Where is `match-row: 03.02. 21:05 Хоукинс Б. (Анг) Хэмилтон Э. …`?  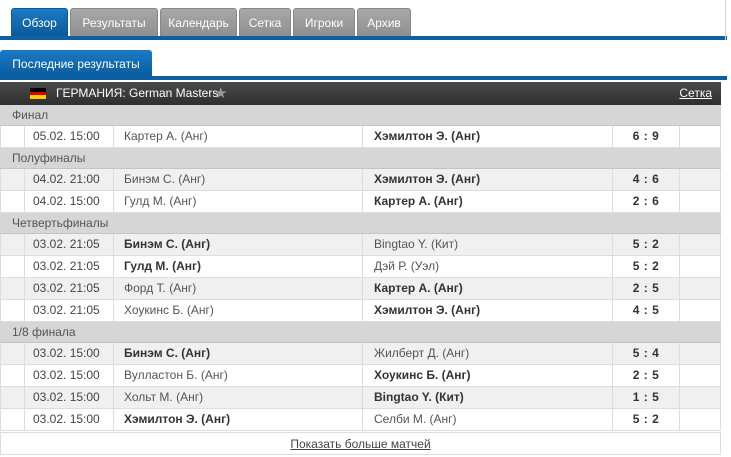 match-row: 03.02. 21:05 Хоукинс Б. (Анг) Хэмилтон Э. … is located at coordinates (360, 311).